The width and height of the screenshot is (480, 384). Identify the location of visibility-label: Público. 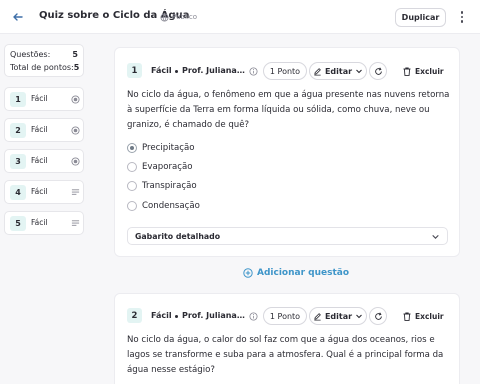
(184, 17).